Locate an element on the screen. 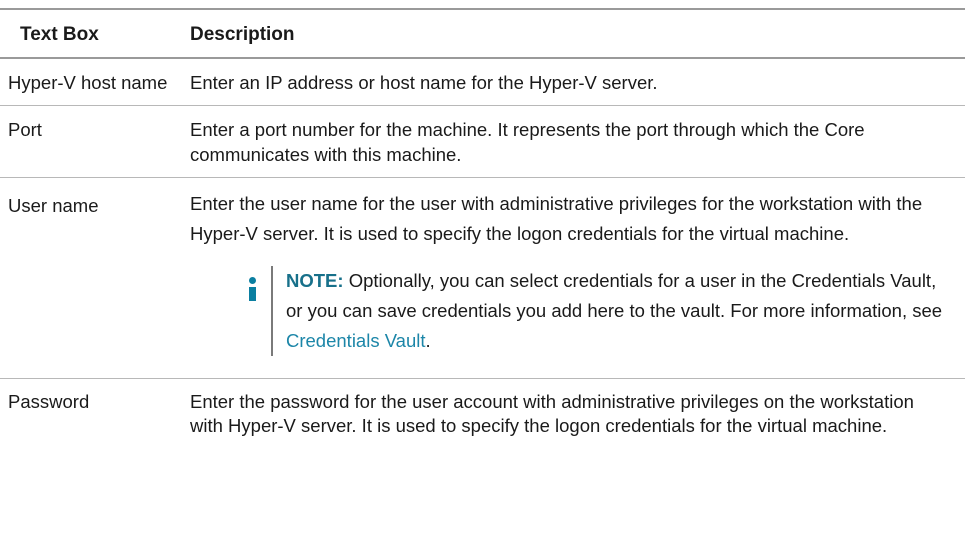 Image resolution: width=965 pixels, height=559 pixels. header-description: Description is located at coordinates (242, 34).